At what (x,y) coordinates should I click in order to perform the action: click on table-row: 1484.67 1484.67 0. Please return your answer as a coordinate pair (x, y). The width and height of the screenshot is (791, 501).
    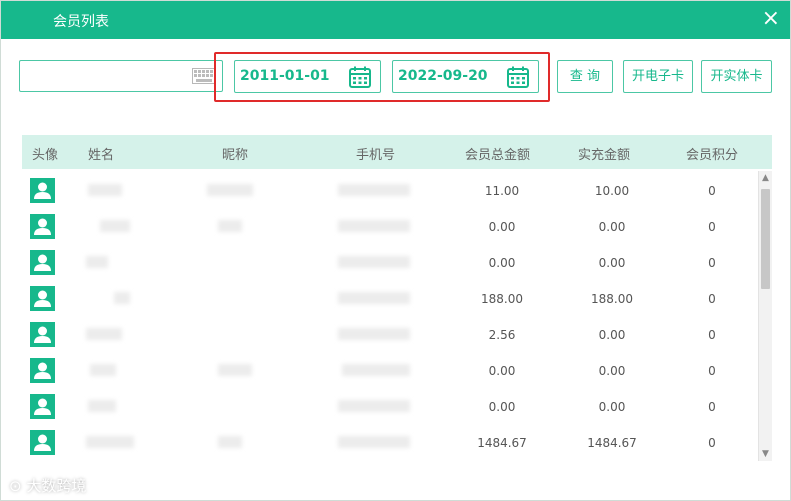
    Looking at the image, I should click on (390, 441).